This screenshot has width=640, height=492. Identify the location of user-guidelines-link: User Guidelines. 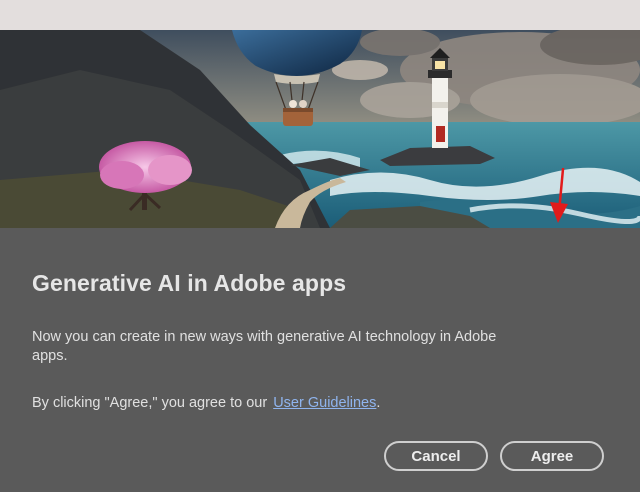
(324, 403).